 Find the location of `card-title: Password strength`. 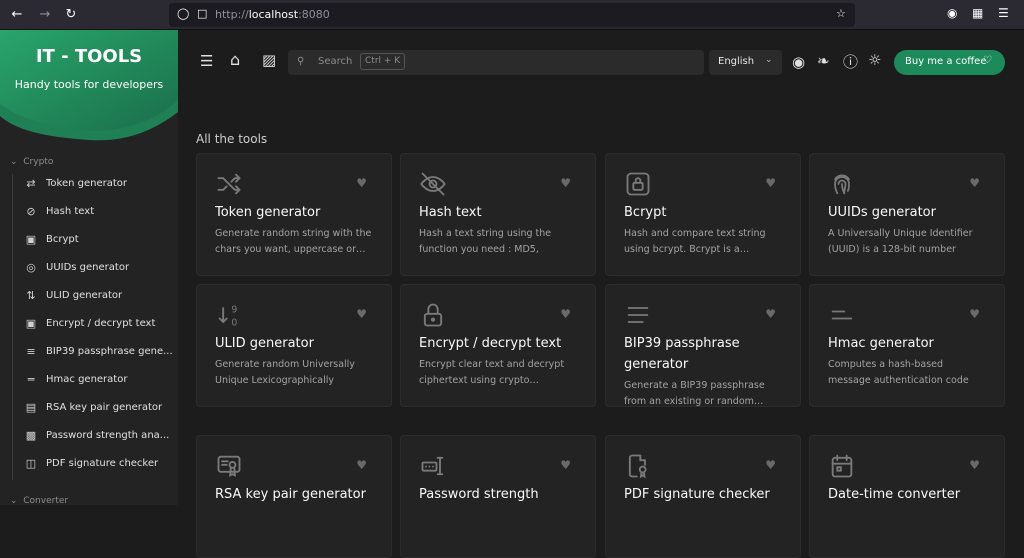

card-title: Password strength is located at coordinates (479, 494).